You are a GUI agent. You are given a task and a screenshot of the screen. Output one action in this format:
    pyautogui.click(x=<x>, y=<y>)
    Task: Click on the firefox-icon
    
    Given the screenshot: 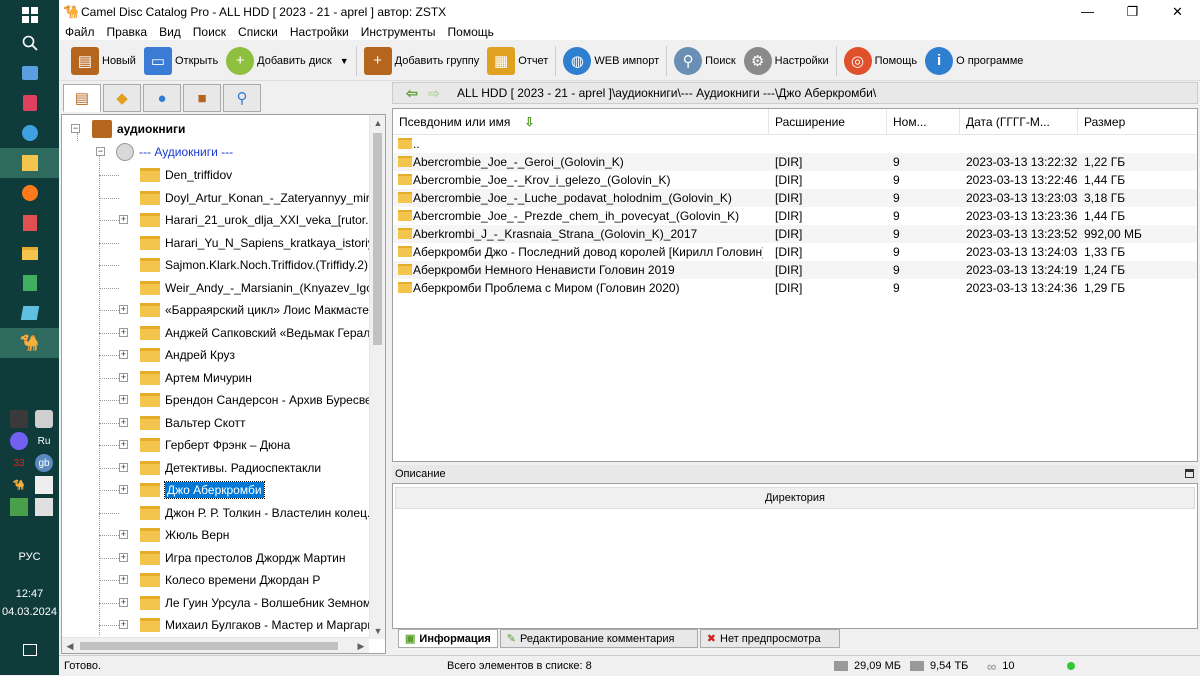 What is the action you would take?
    pyautogui.click(x=29, y=193)
    